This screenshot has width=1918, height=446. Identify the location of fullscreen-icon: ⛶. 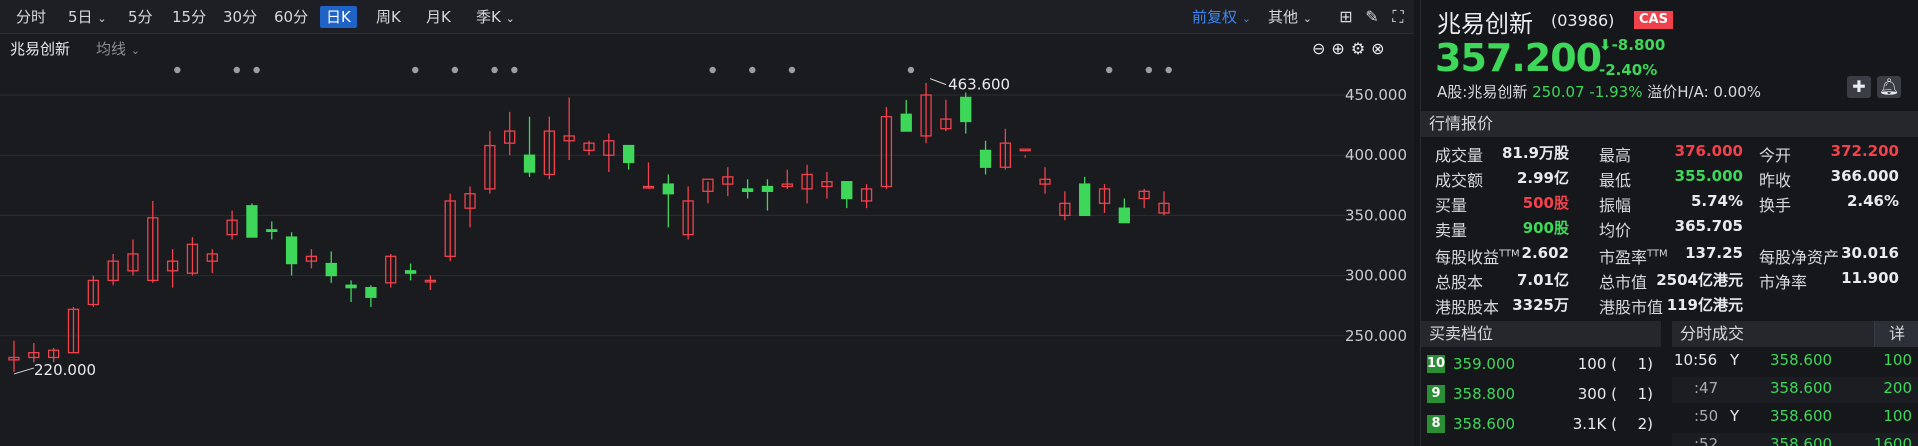
(1398, 17).